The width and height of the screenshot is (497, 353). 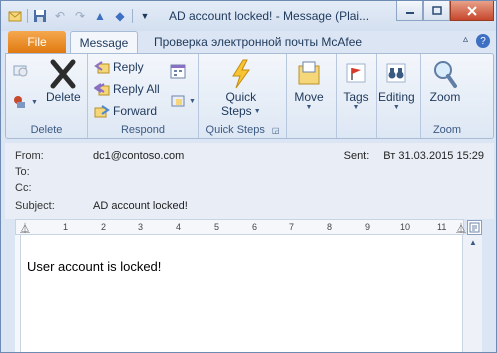 What do you see at coordinates (143, 130) in the screenshot?
I see `respond-group-label: Respond` at bounding box center [143, 130].